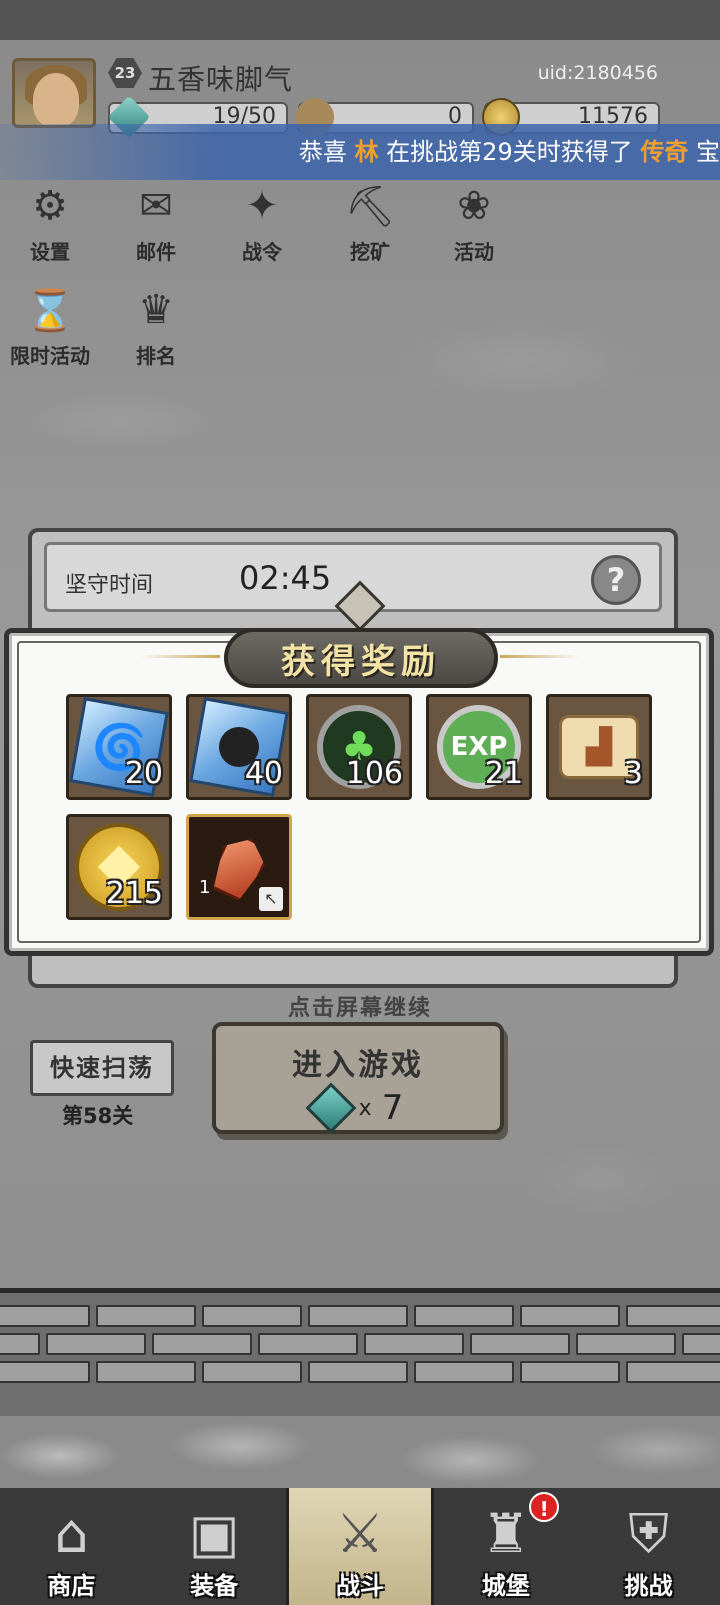 Image resolution: width=720 pixels, height=1605 pixels. What do you see at coordinates (214, 1586) in the screenshot?
I see `nav-label: 装备` at bounding box center [214, 1586].